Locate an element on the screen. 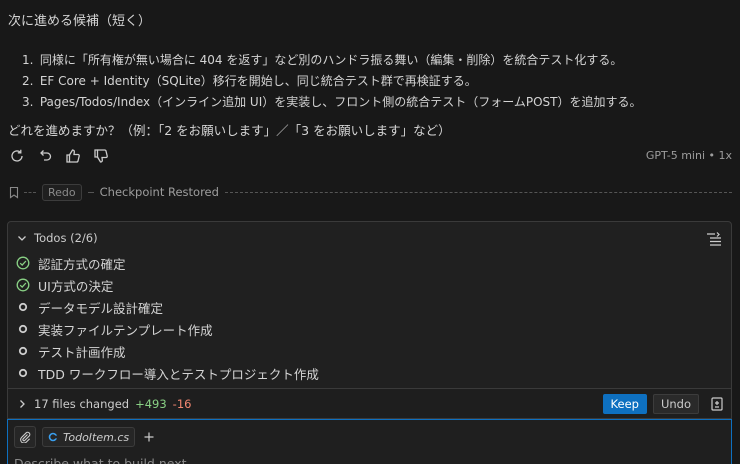 This screenshot has width=740, height=464. list-item: データモデル設計確定 is located at coordinates (167, 307).